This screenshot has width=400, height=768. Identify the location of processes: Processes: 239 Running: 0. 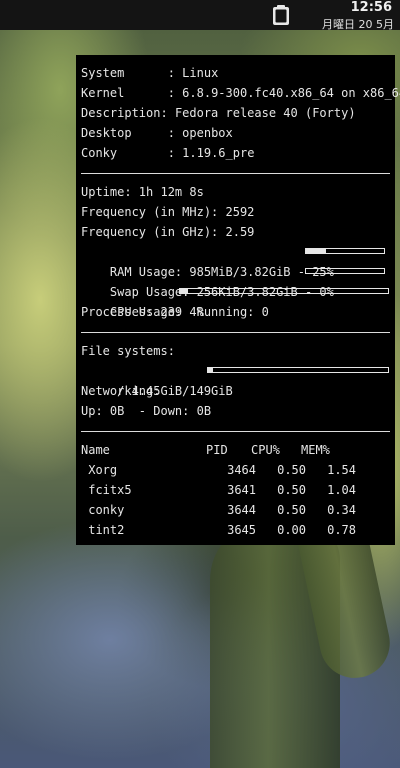
(175, 312).